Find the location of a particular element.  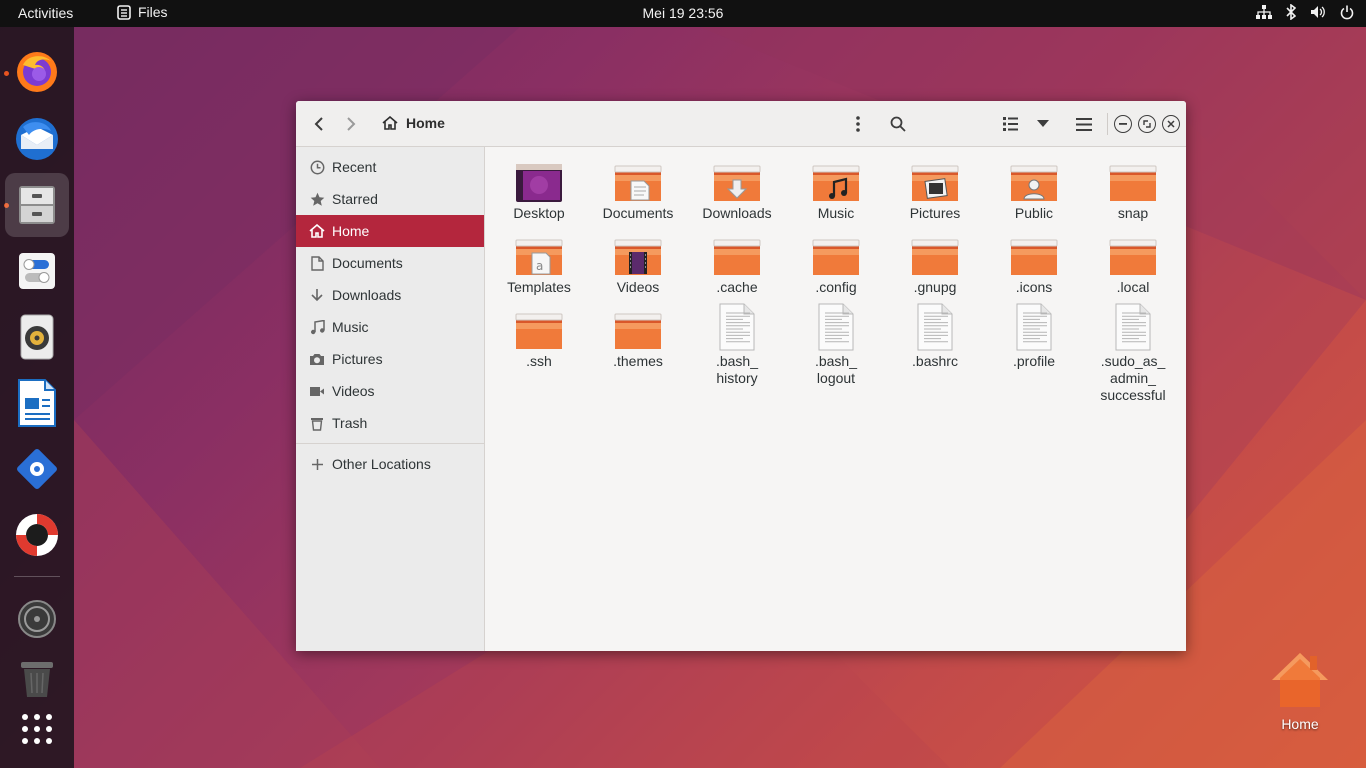

file-item-dot-bash_logout: .bash_ logout is located at coordinates (836, 345).